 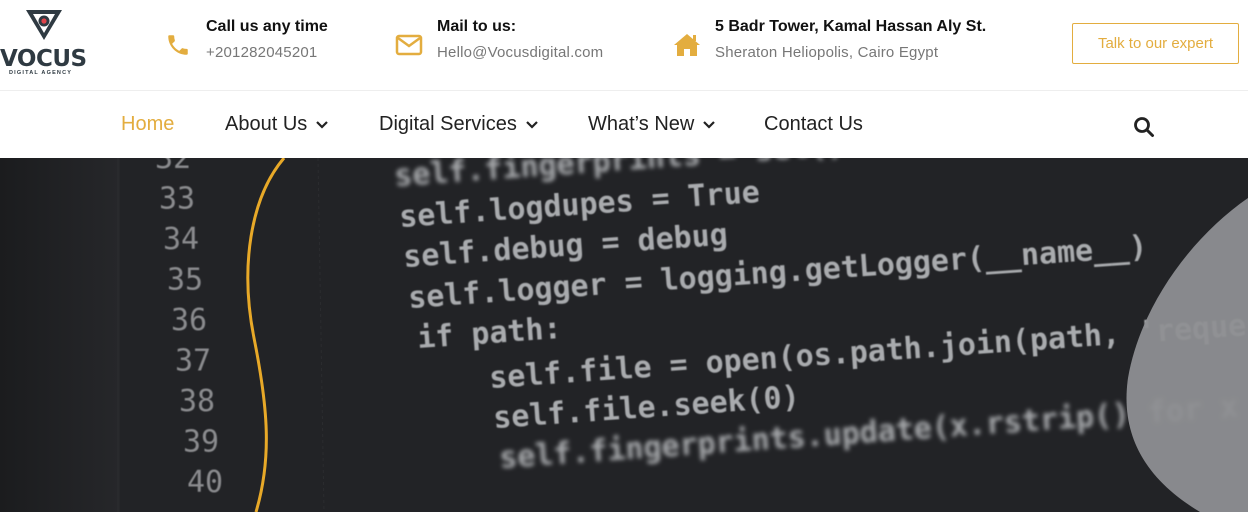 I want to click on nav-item-home: Home, so click(x=147, y=124).